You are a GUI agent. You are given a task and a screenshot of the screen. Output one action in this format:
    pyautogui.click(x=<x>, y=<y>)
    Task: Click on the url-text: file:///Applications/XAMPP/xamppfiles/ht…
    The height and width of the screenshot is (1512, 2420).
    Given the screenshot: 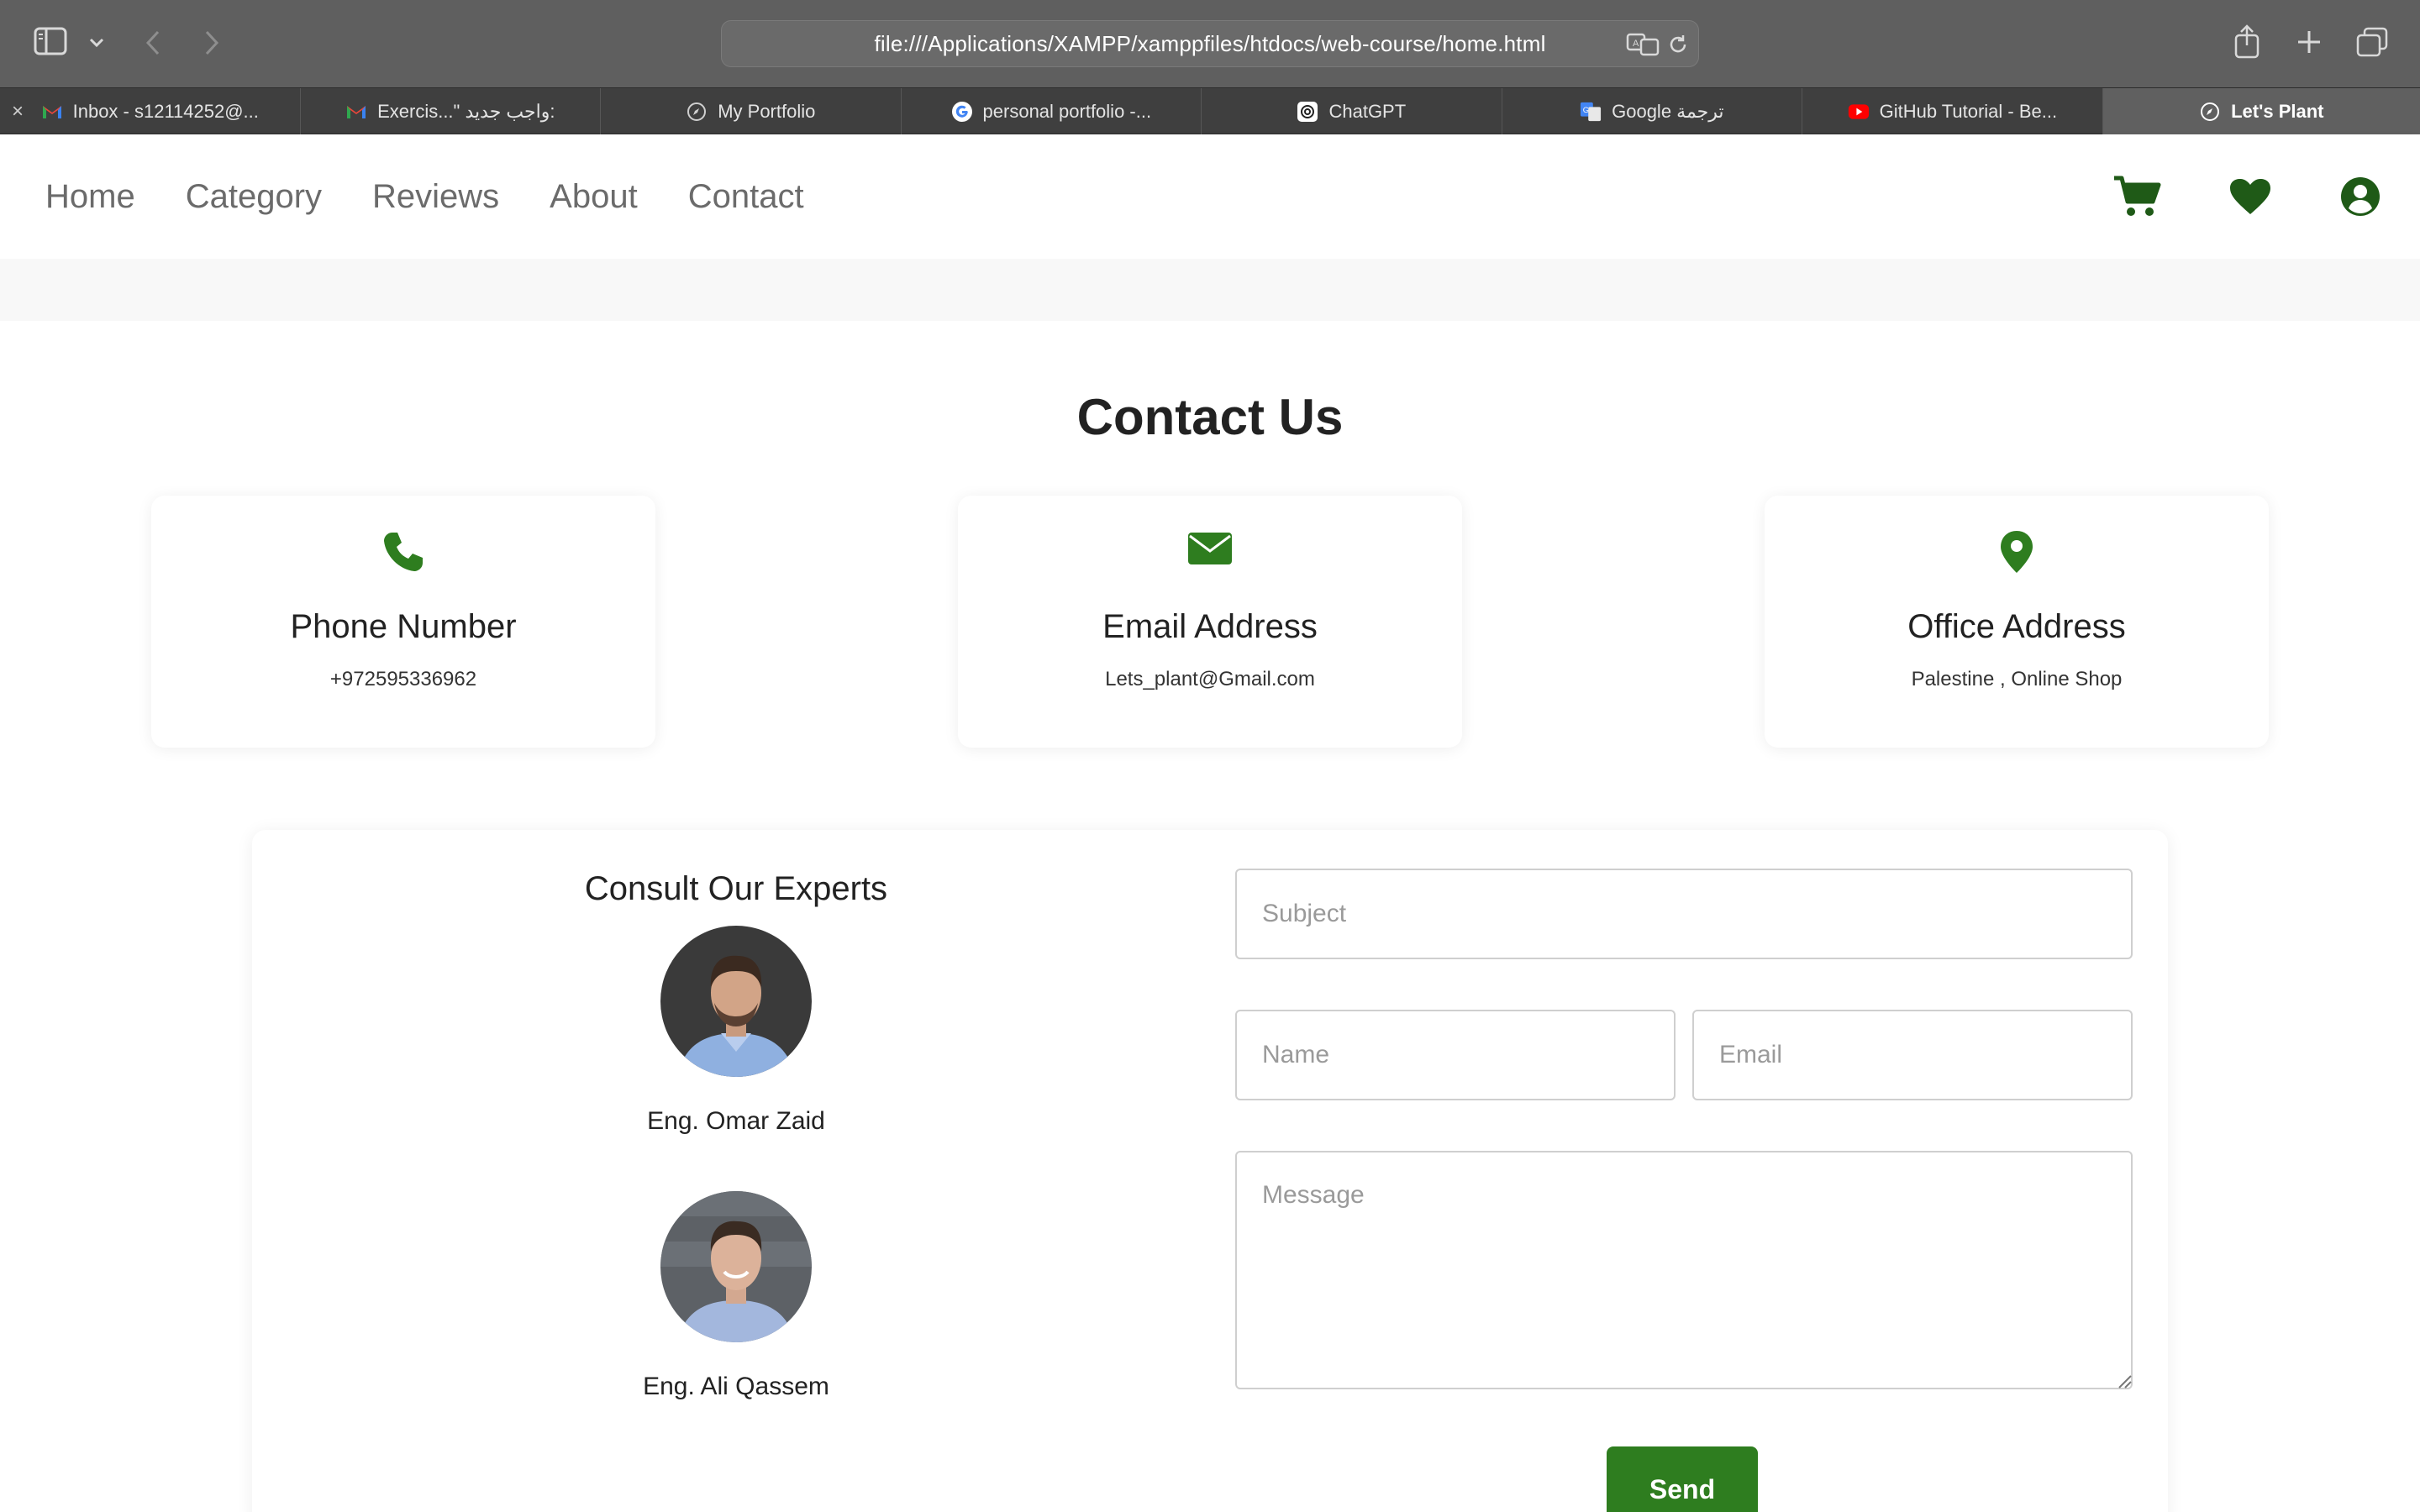 What is the action you would take?
    pyautogui.click(x=1210, y=43)
    